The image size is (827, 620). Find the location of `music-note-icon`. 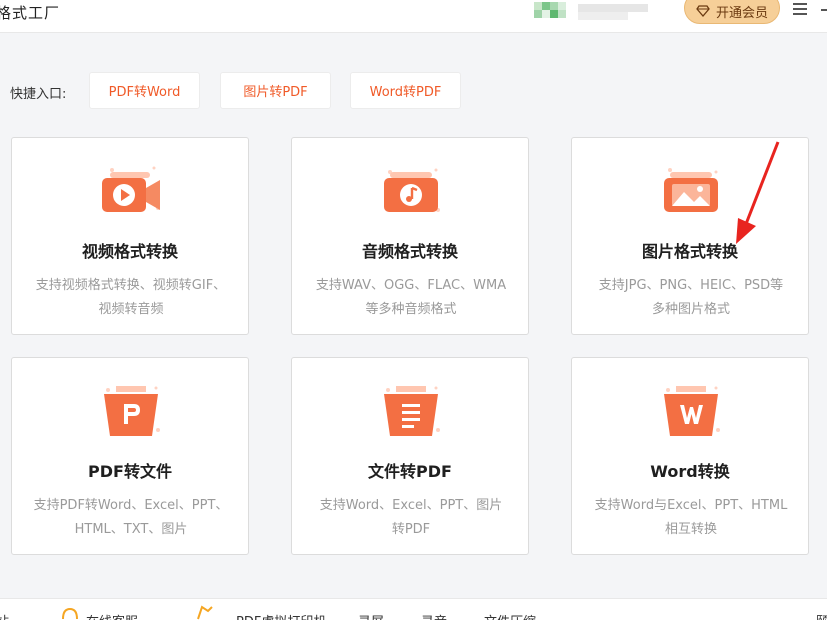

music-note-icon is located at coordinates (411, 190).